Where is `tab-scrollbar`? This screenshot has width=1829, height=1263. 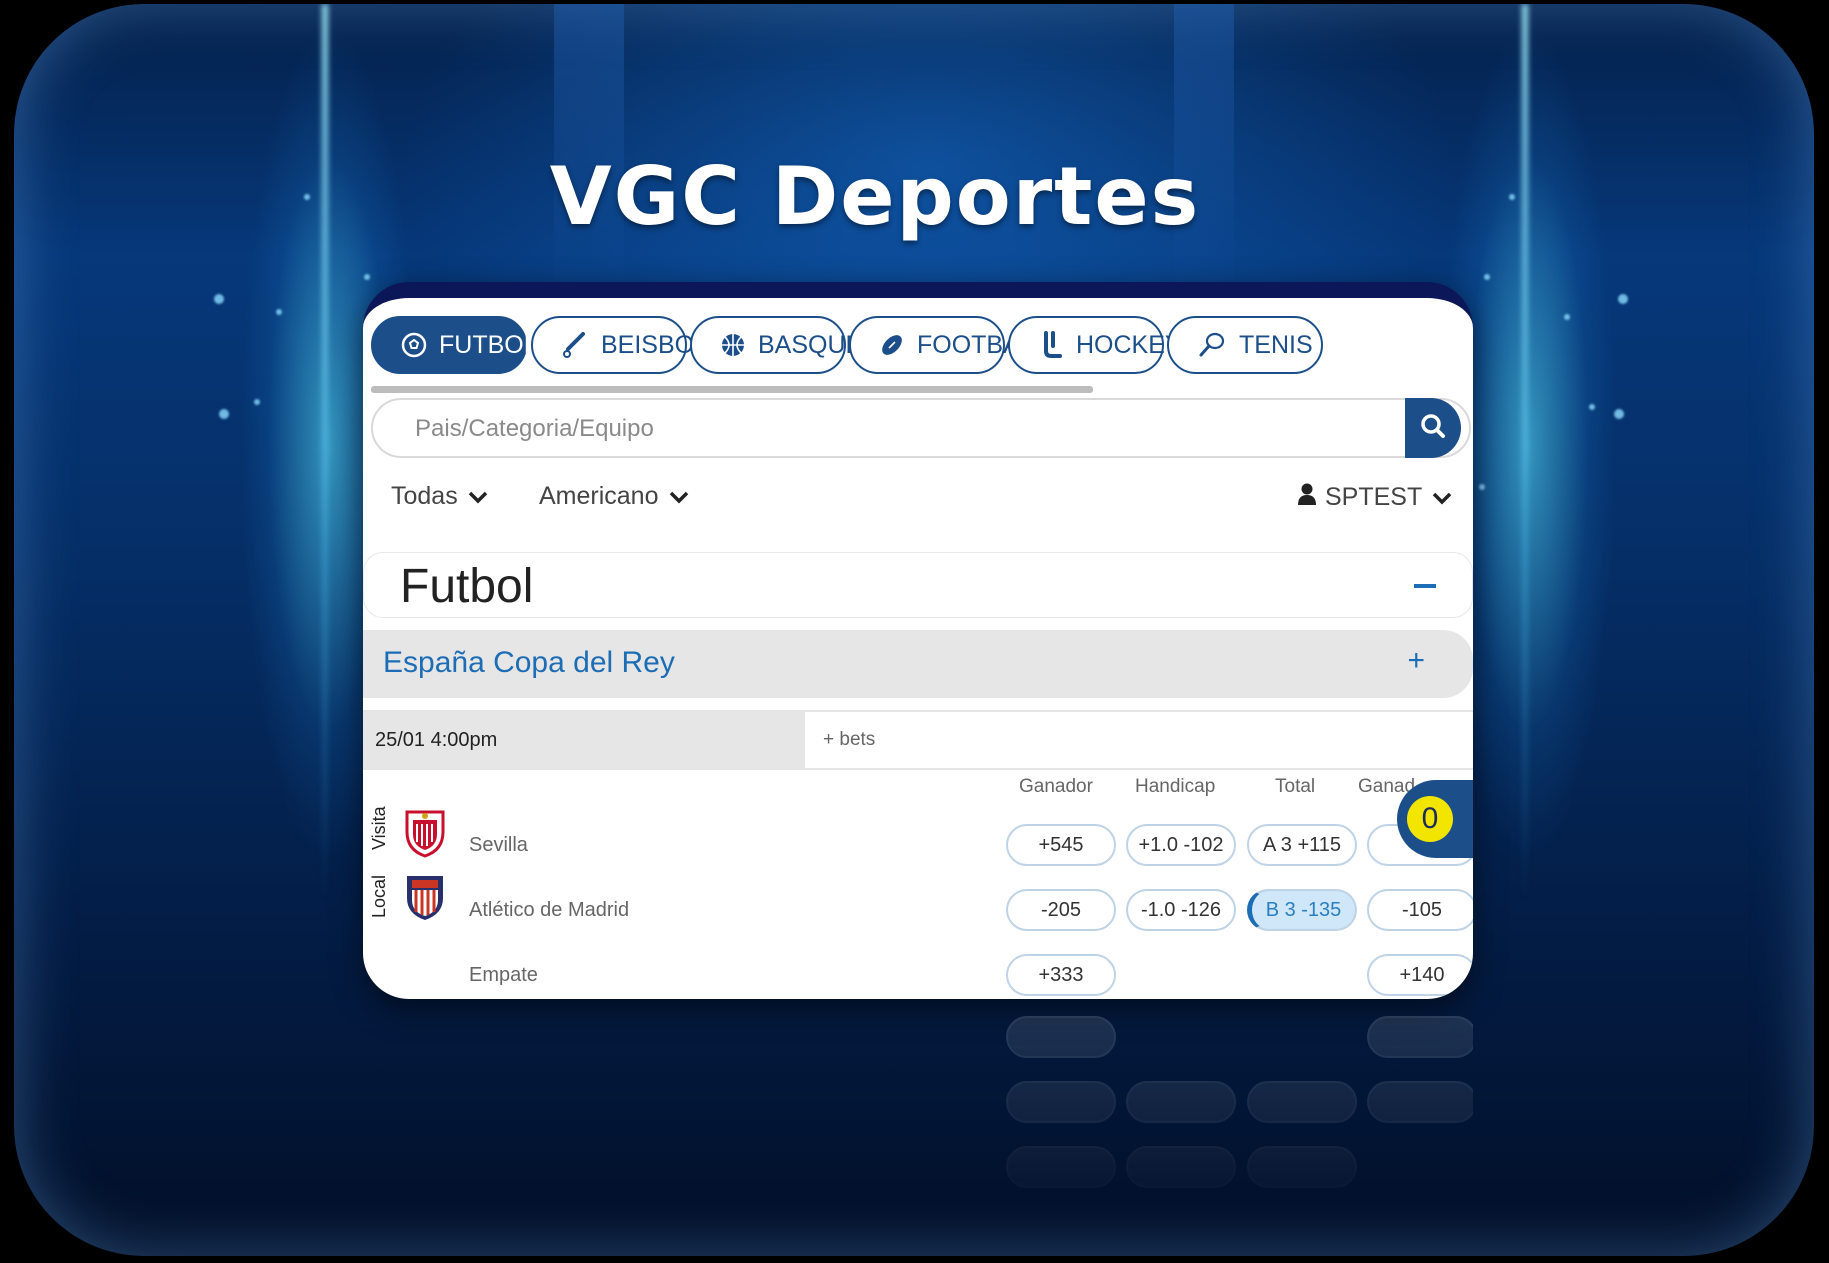 tab-scrollbar is located at coordinates (732, 389).